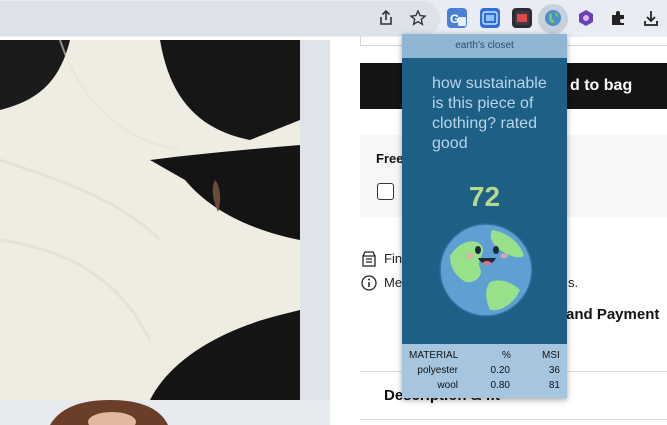  I want to click on svg-text: G, so click(454, 19).